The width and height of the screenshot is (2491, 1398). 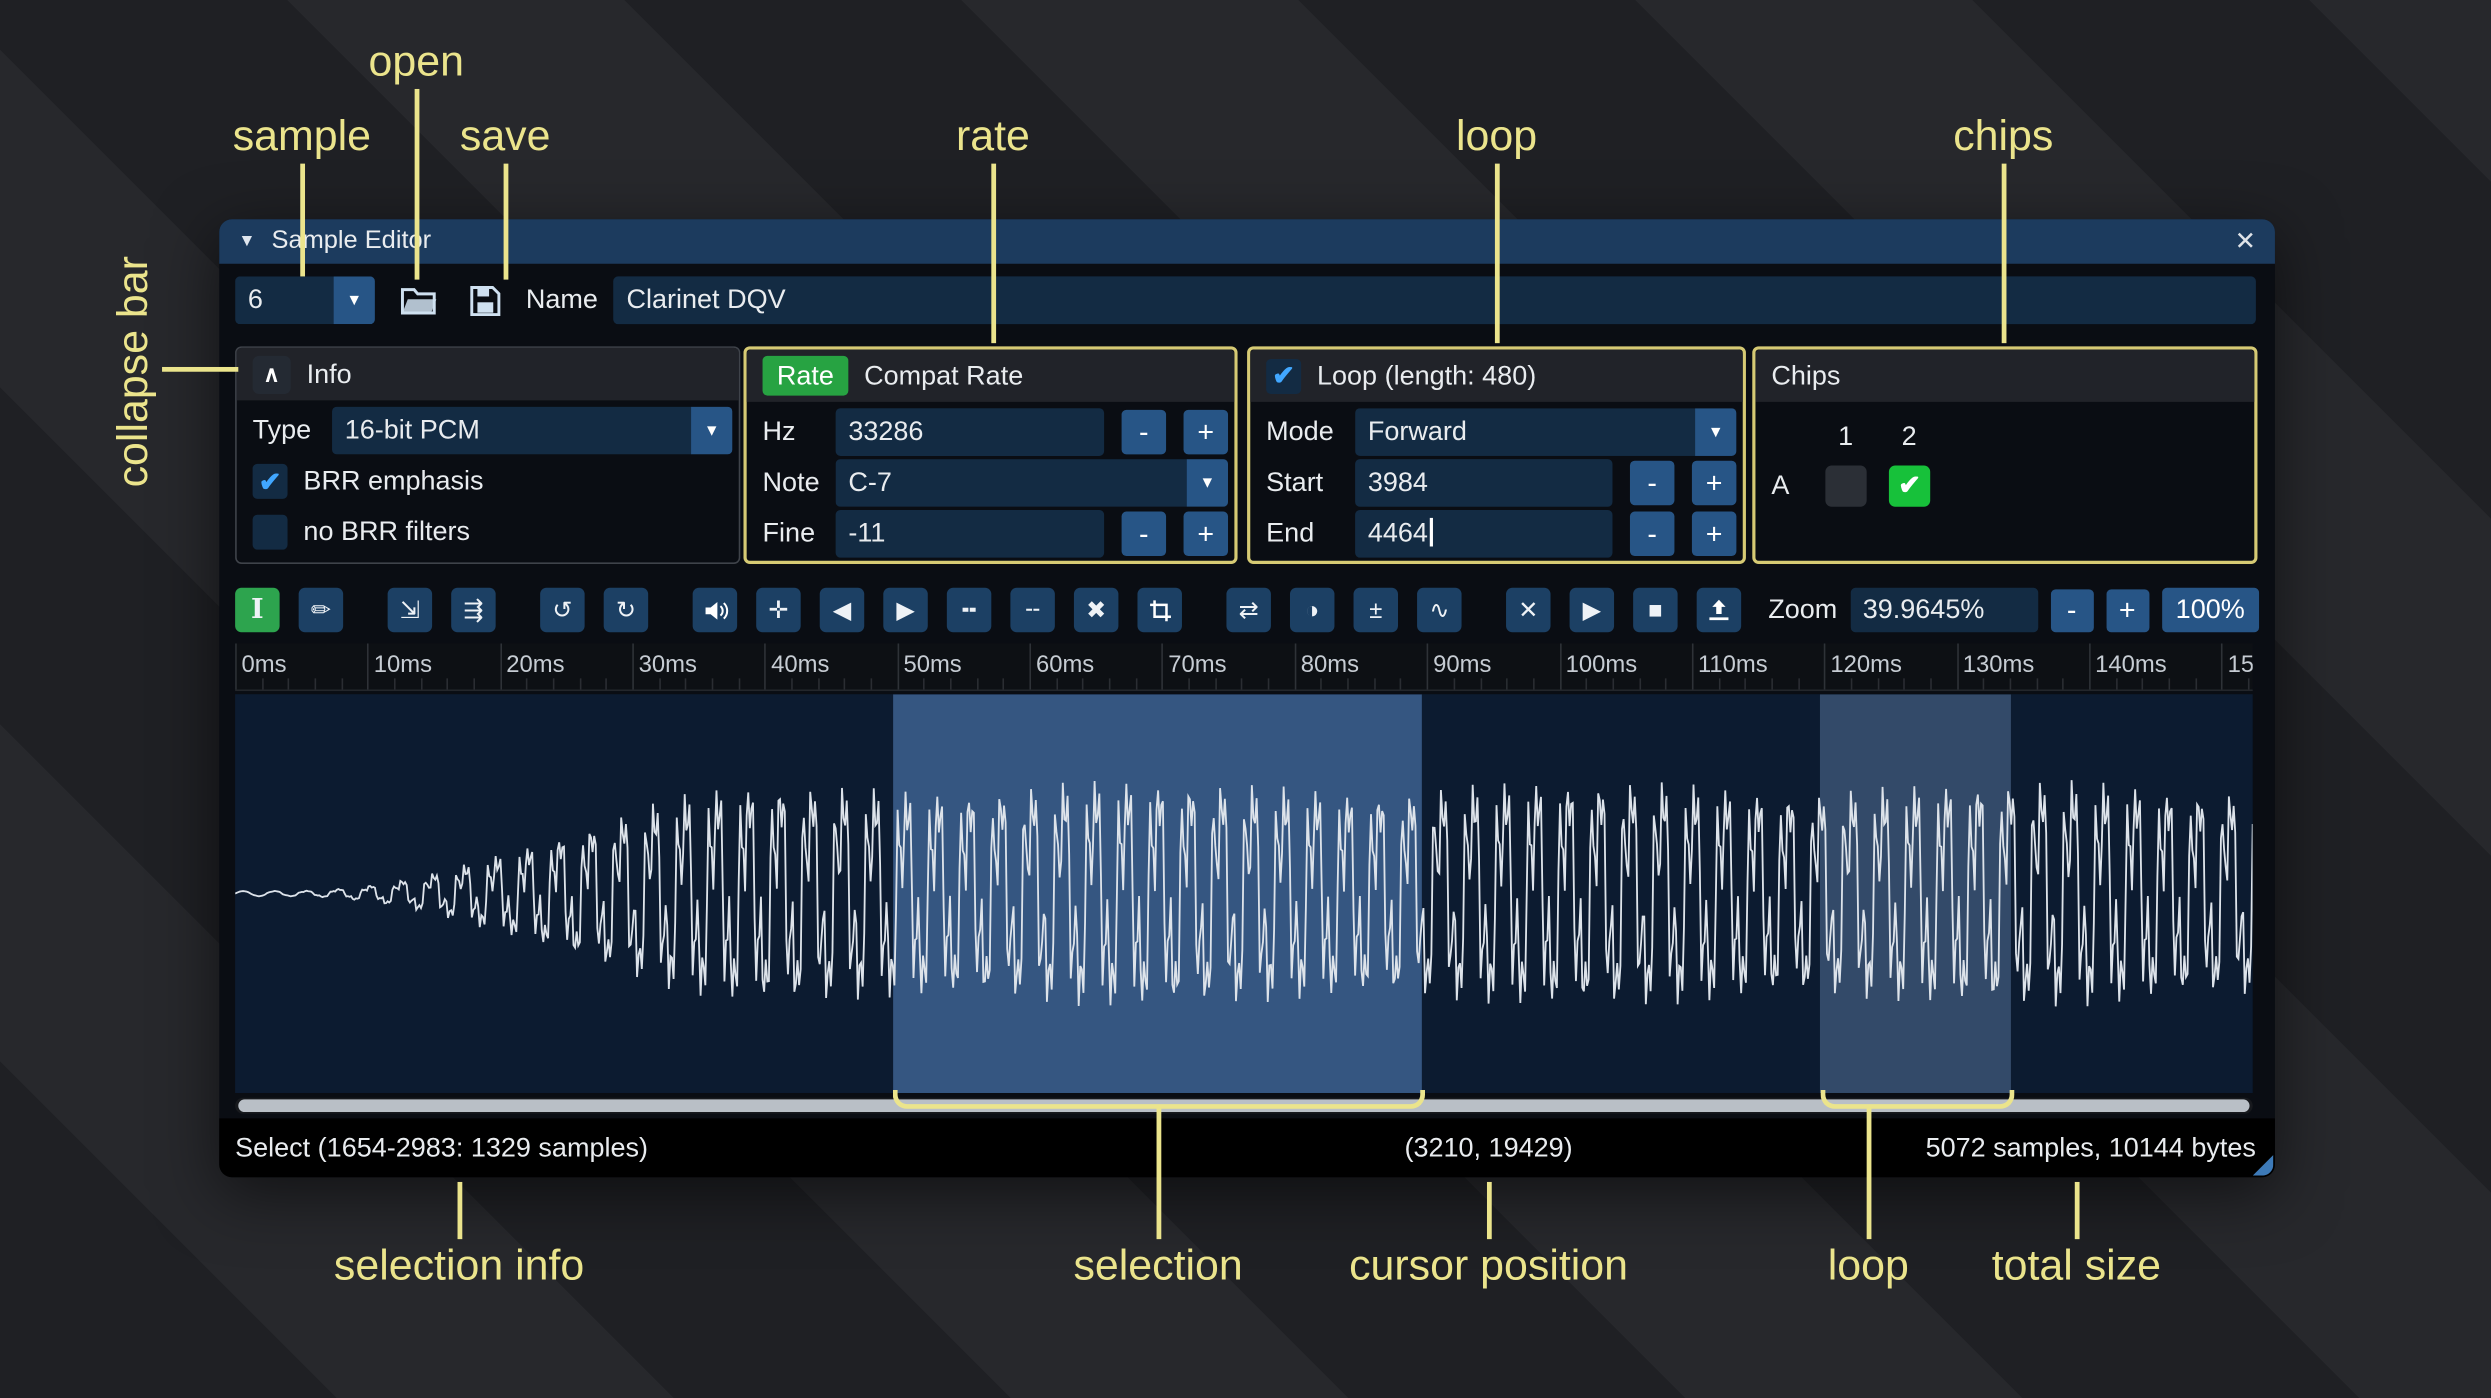 I want to click on loop-mode-value: Forward, so click(x=1525, y=432).